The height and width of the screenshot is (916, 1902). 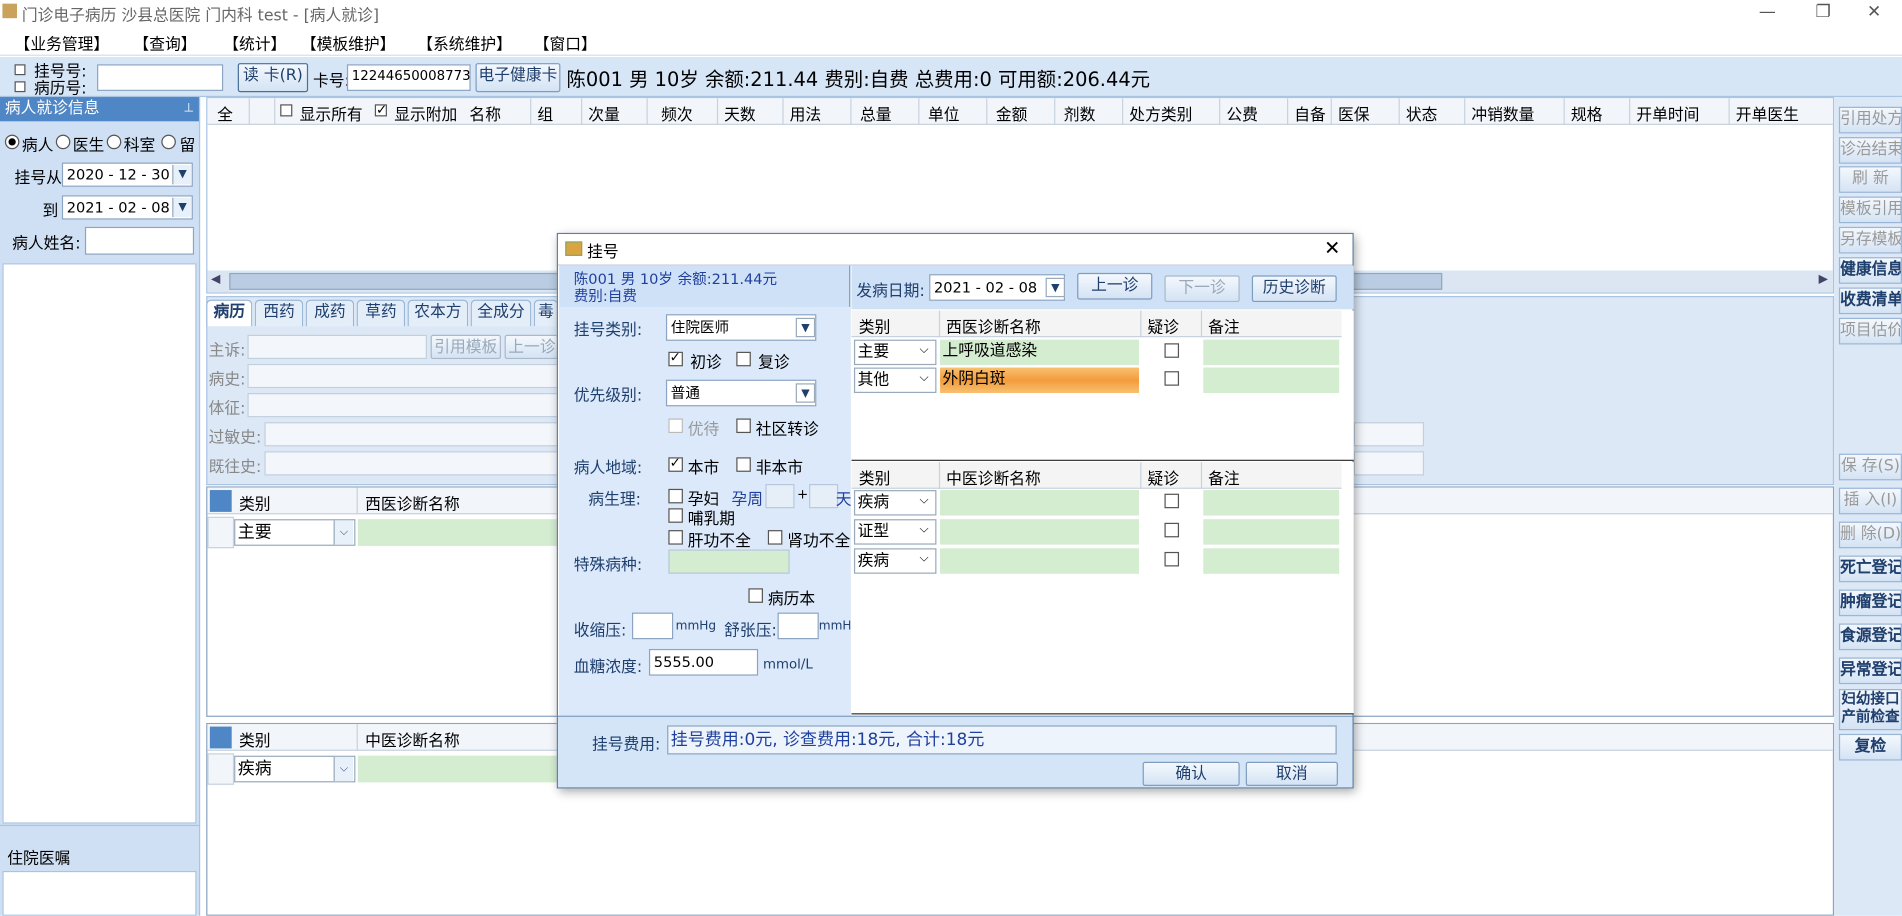 What do you see at coordinates (330, 313) in the screenshot?
I see `tab-patent-med: 成药` at bounding box center [330, 313].